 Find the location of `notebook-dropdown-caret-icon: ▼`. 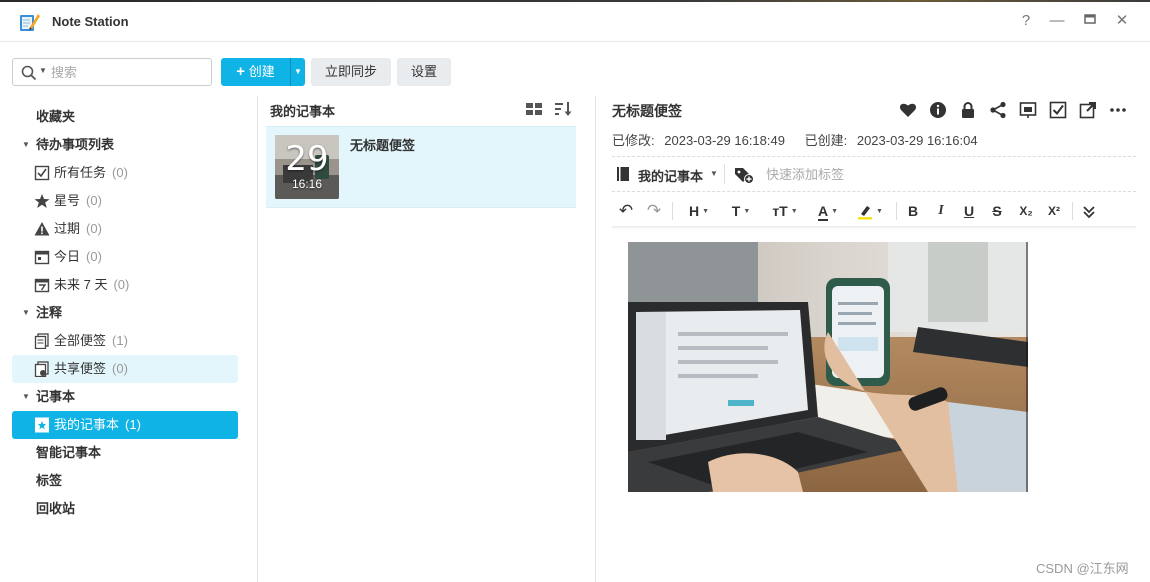

notebook-dropdown-caret-icon: ▼ is located at coordinates (714, 173).